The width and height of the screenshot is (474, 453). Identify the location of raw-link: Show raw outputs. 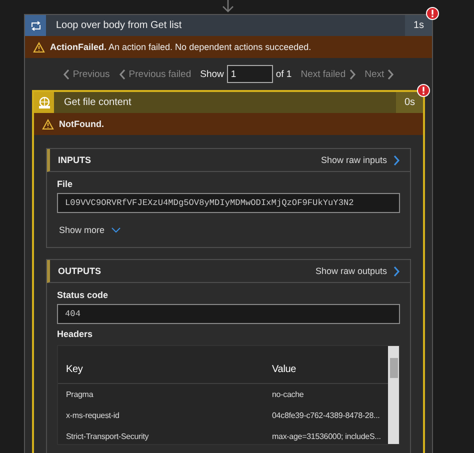
(357, 271).